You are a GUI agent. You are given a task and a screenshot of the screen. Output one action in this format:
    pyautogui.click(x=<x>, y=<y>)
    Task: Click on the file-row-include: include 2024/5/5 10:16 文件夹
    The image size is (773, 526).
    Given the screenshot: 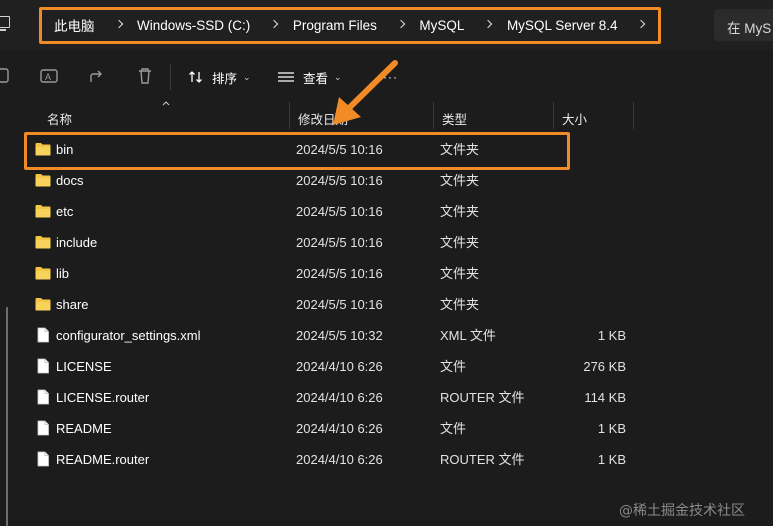 What is the action you would take?
    pyautogui.click(x=395, y=242)
    